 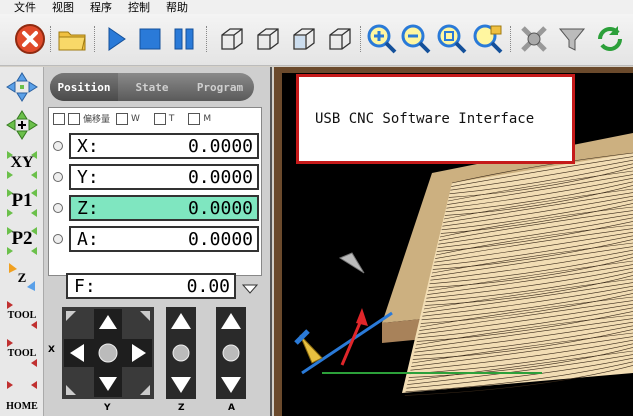 What do you see at coordinates (85, 286) in the screenshot?
I see `feed-label: F:` at bounding box center [85, 286].